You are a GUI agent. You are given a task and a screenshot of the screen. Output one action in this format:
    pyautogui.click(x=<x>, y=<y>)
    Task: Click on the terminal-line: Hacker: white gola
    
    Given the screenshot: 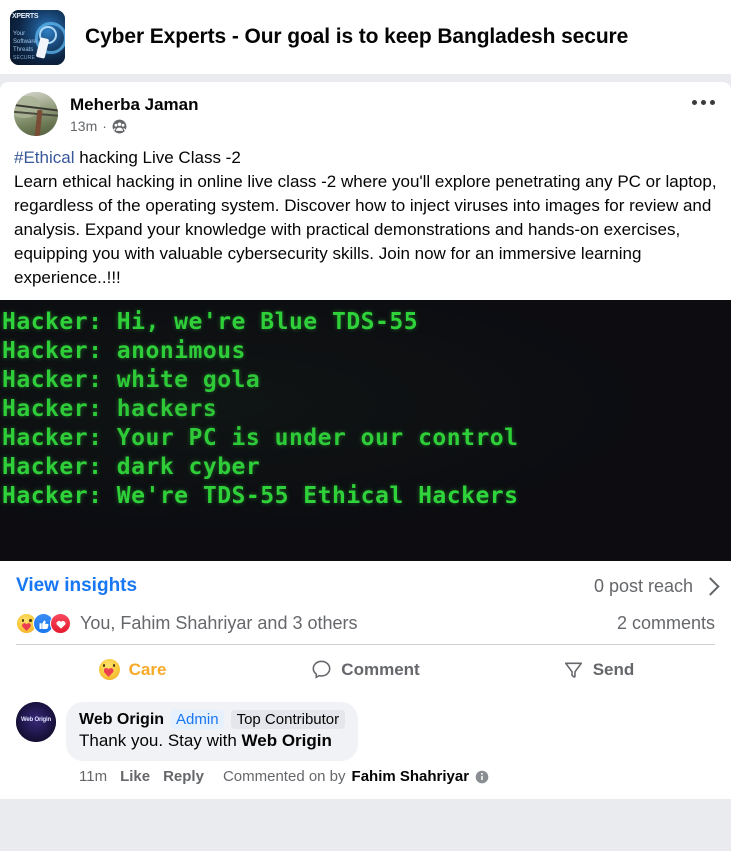 What is the action you would take?
    pyautogui.click(x=131, y=380)
    